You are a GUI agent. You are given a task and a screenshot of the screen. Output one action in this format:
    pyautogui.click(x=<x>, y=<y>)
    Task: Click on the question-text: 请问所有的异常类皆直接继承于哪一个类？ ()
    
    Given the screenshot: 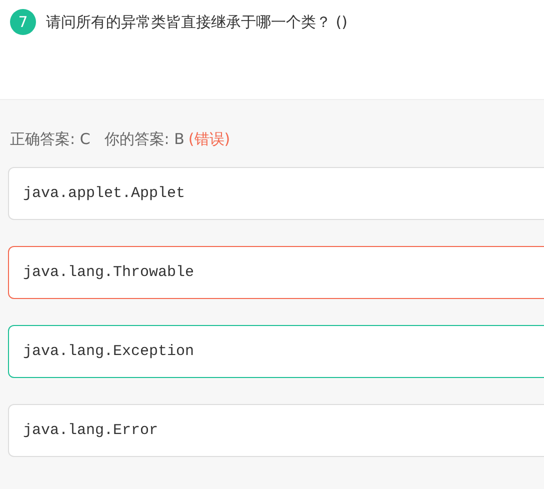 What is the action you would take?
    pyautogui.click(x=197, y=22)
    